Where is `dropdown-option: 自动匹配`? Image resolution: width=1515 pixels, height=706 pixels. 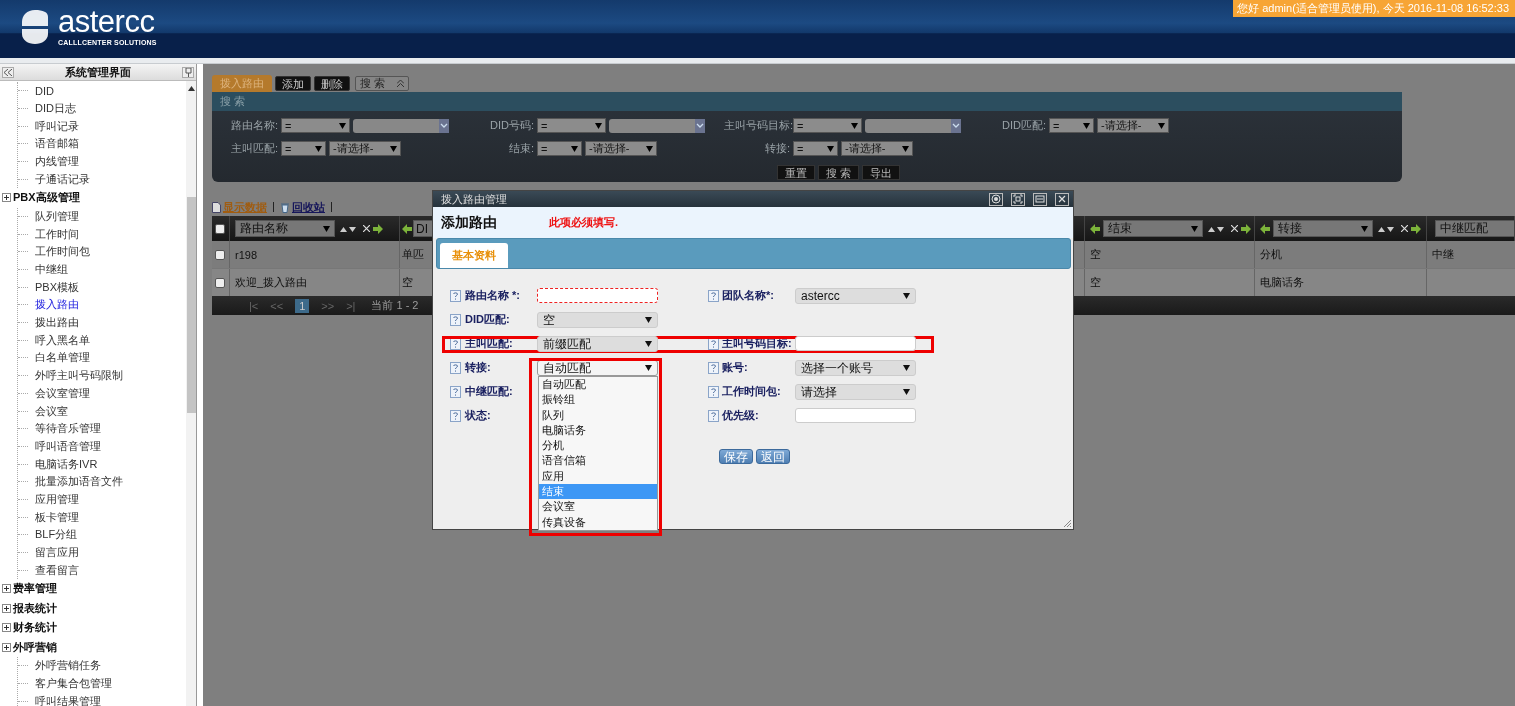
dropdown-option: 自动匹配 is located at coordinates (598, 385).